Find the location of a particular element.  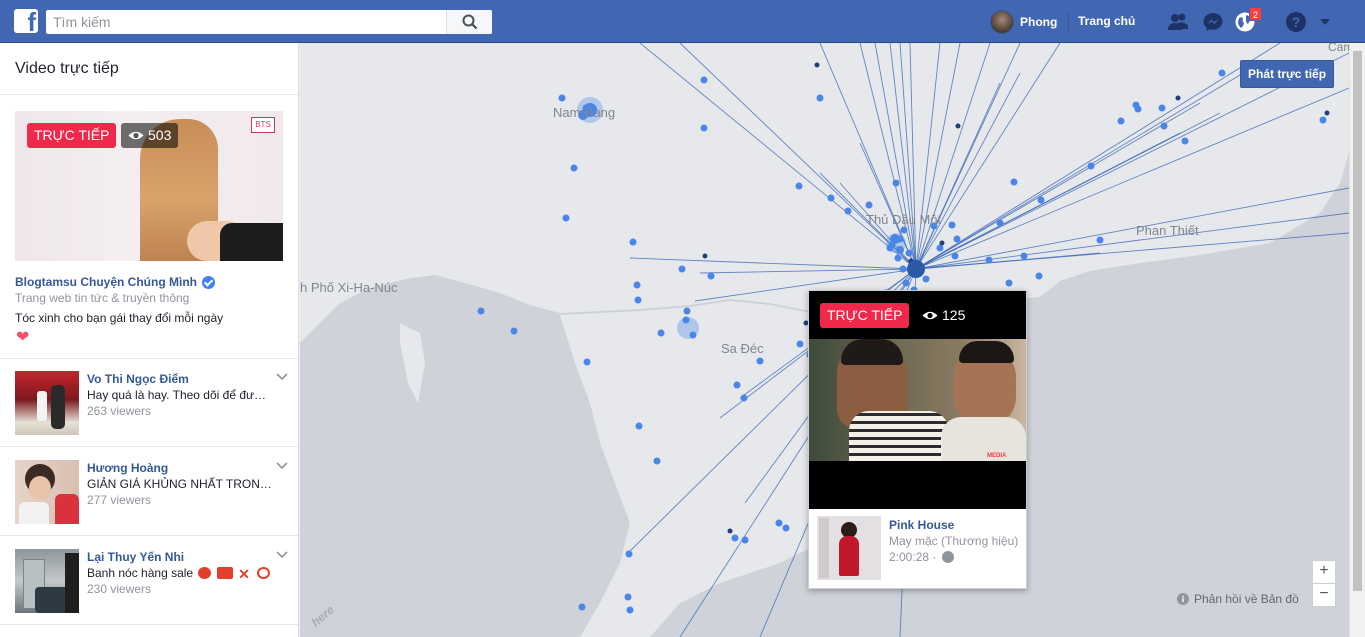

zoom-in-button: + is located at coordinates (1324, 572).